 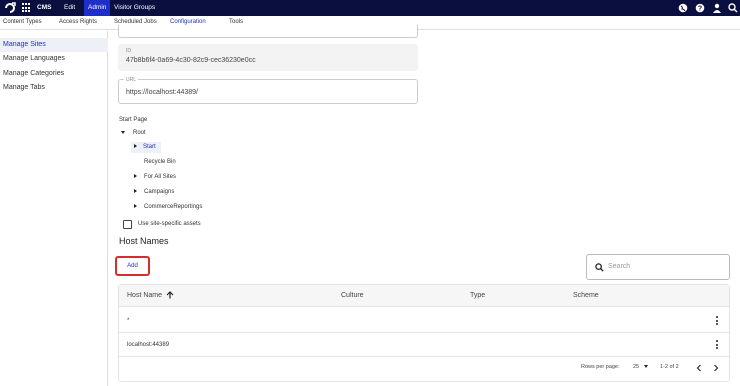 What do you see at coordinates (132, 266) in the screenshot?
I see `add-host-button: Add` at bounding box center [132, 266].